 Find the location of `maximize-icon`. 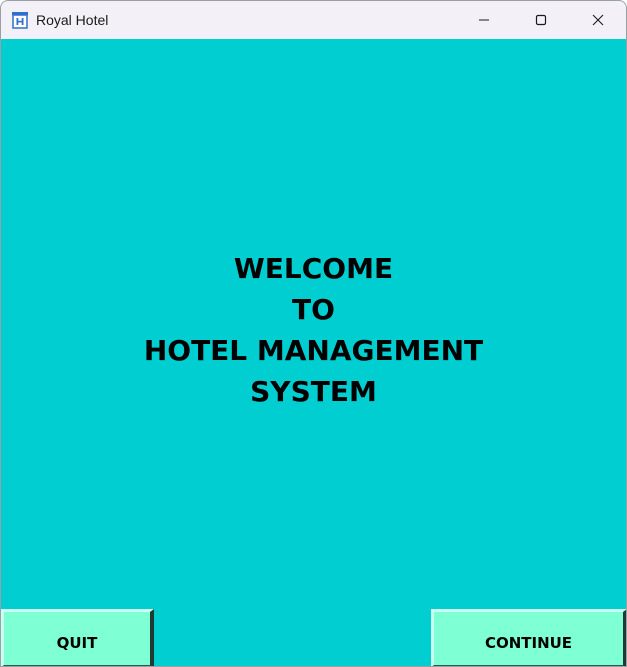

maximize-icon is located at coordinates (541, 20).